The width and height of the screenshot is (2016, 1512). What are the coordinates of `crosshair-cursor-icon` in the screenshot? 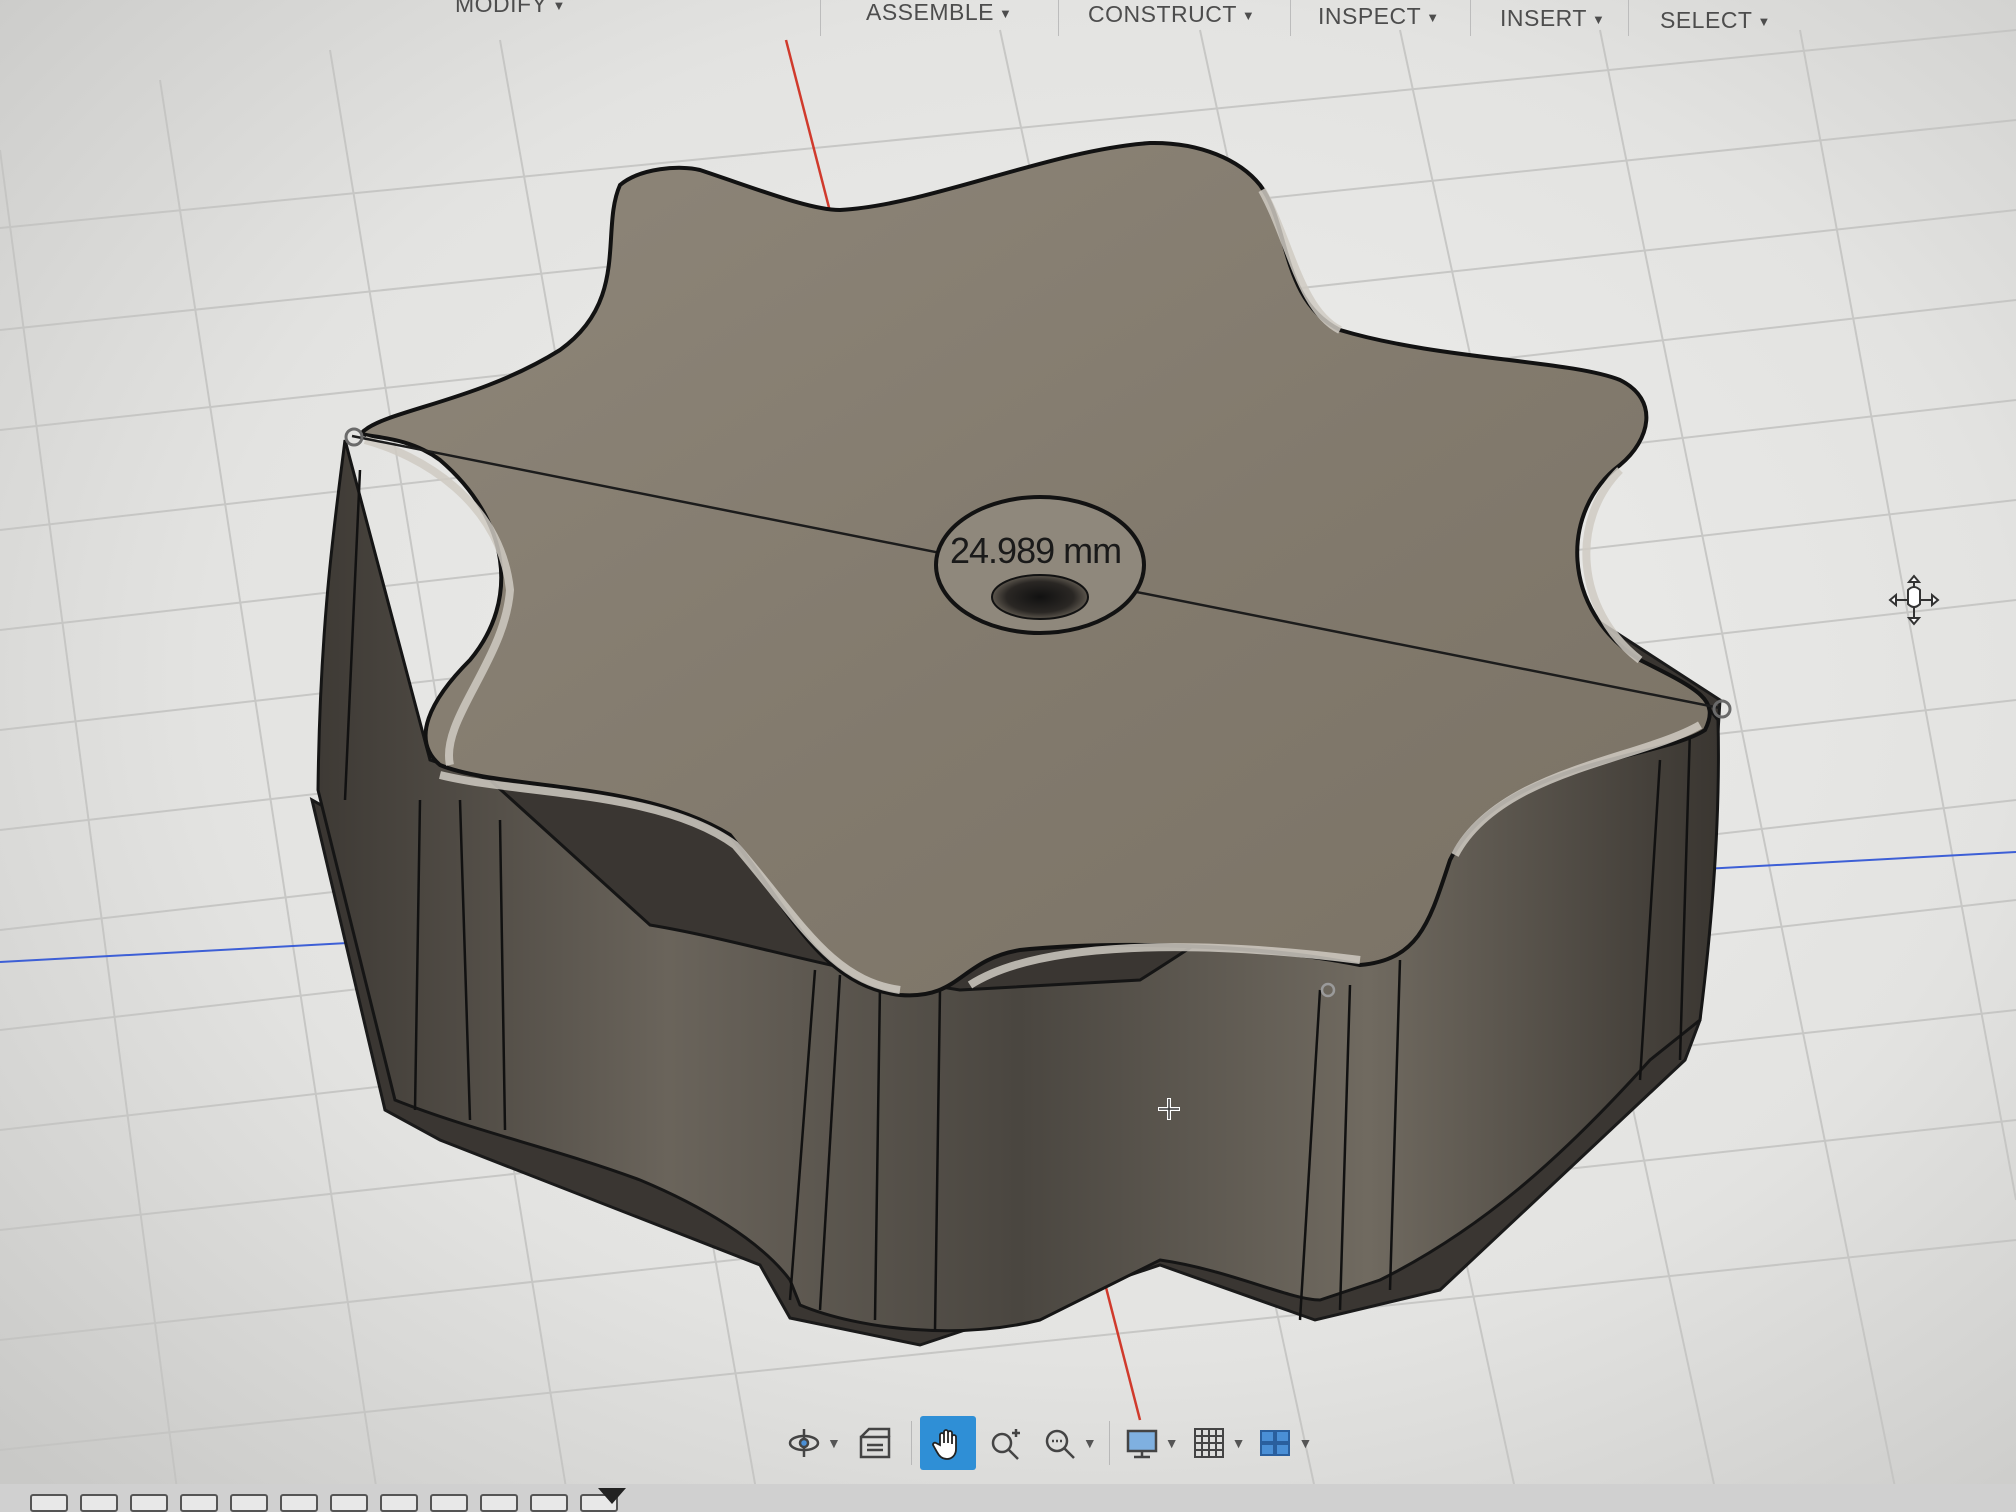 It's located at (1169, 1109).